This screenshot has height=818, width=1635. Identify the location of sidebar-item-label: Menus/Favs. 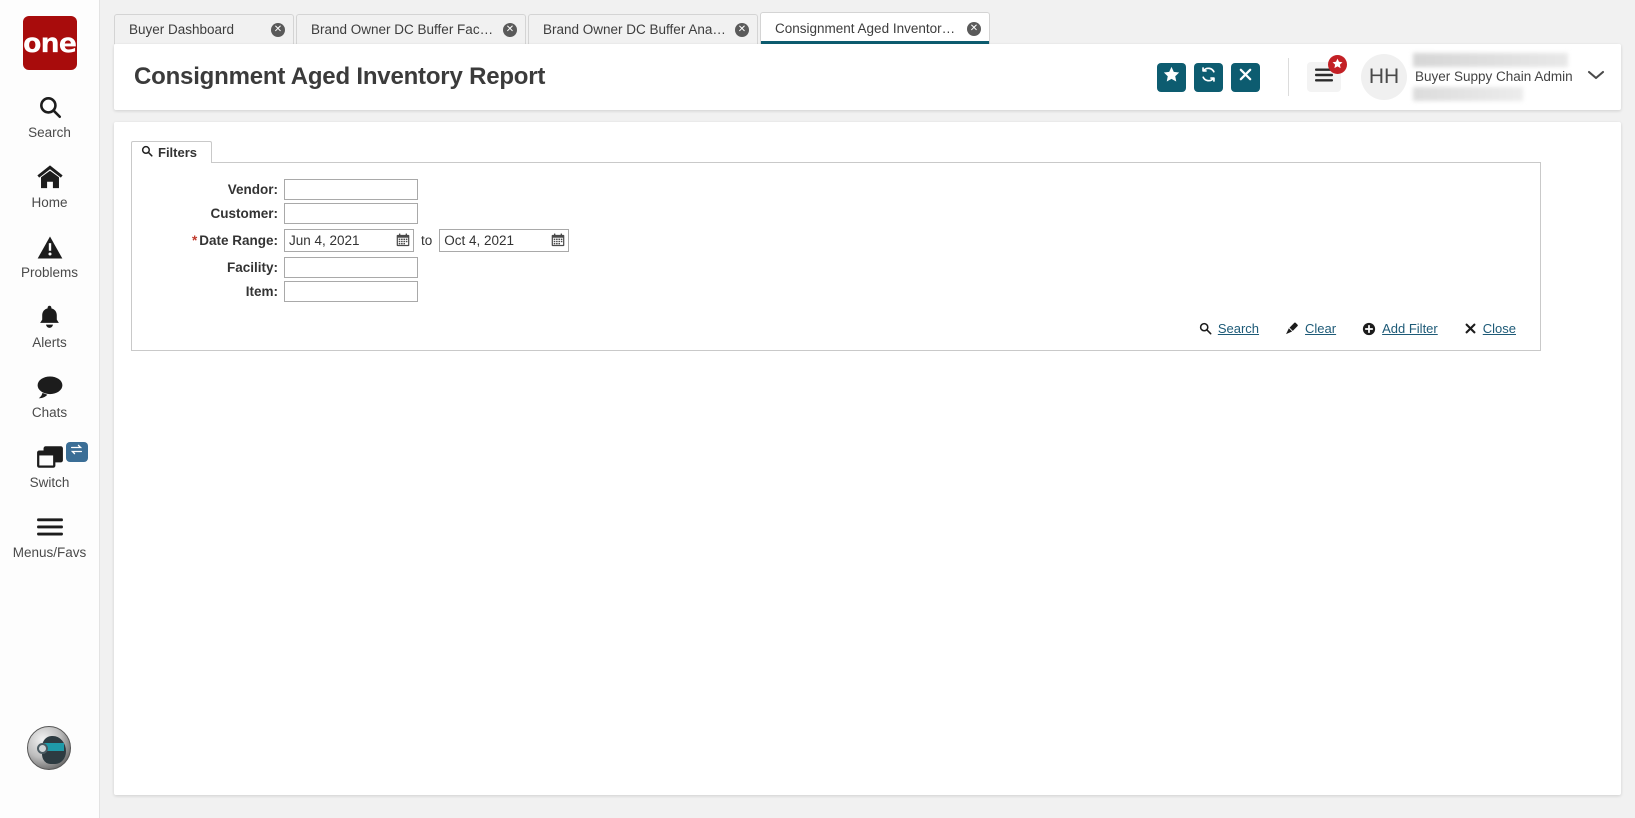
(49, 552).